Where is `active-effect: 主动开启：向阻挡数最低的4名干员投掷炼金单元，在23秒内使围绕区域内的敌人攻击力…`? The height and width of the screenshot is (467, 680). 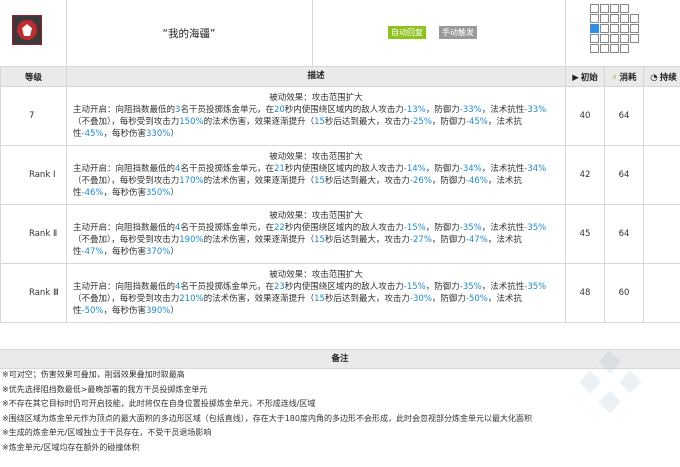
active-effect: 主动开启：向阻挡数最低的4名干员投掷炼金单元，在23秒内使围绕区域内的敌人攻击力… is located at coordinates (310, 299).